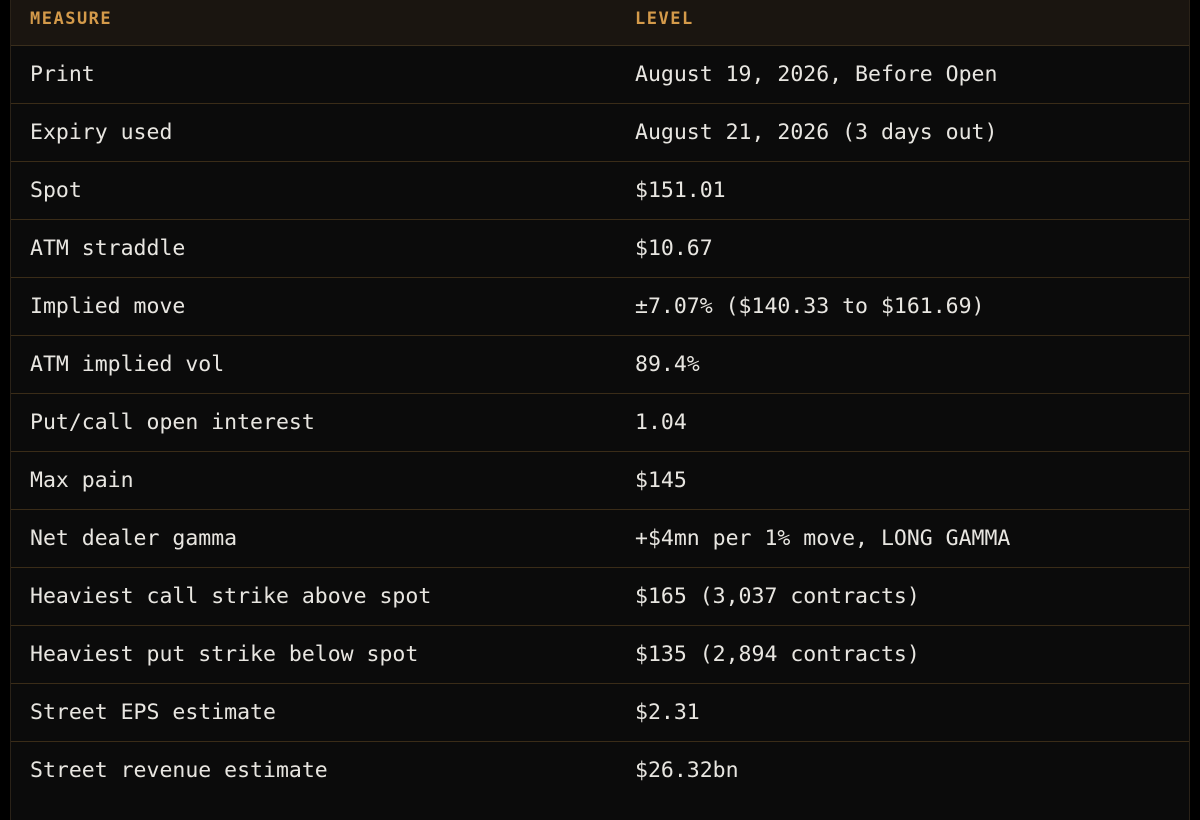 The image size is (1200, 820). Describe the element at coordinates (108, 306) in the screenshot. I see `measure-cell: Implied move` at that location.